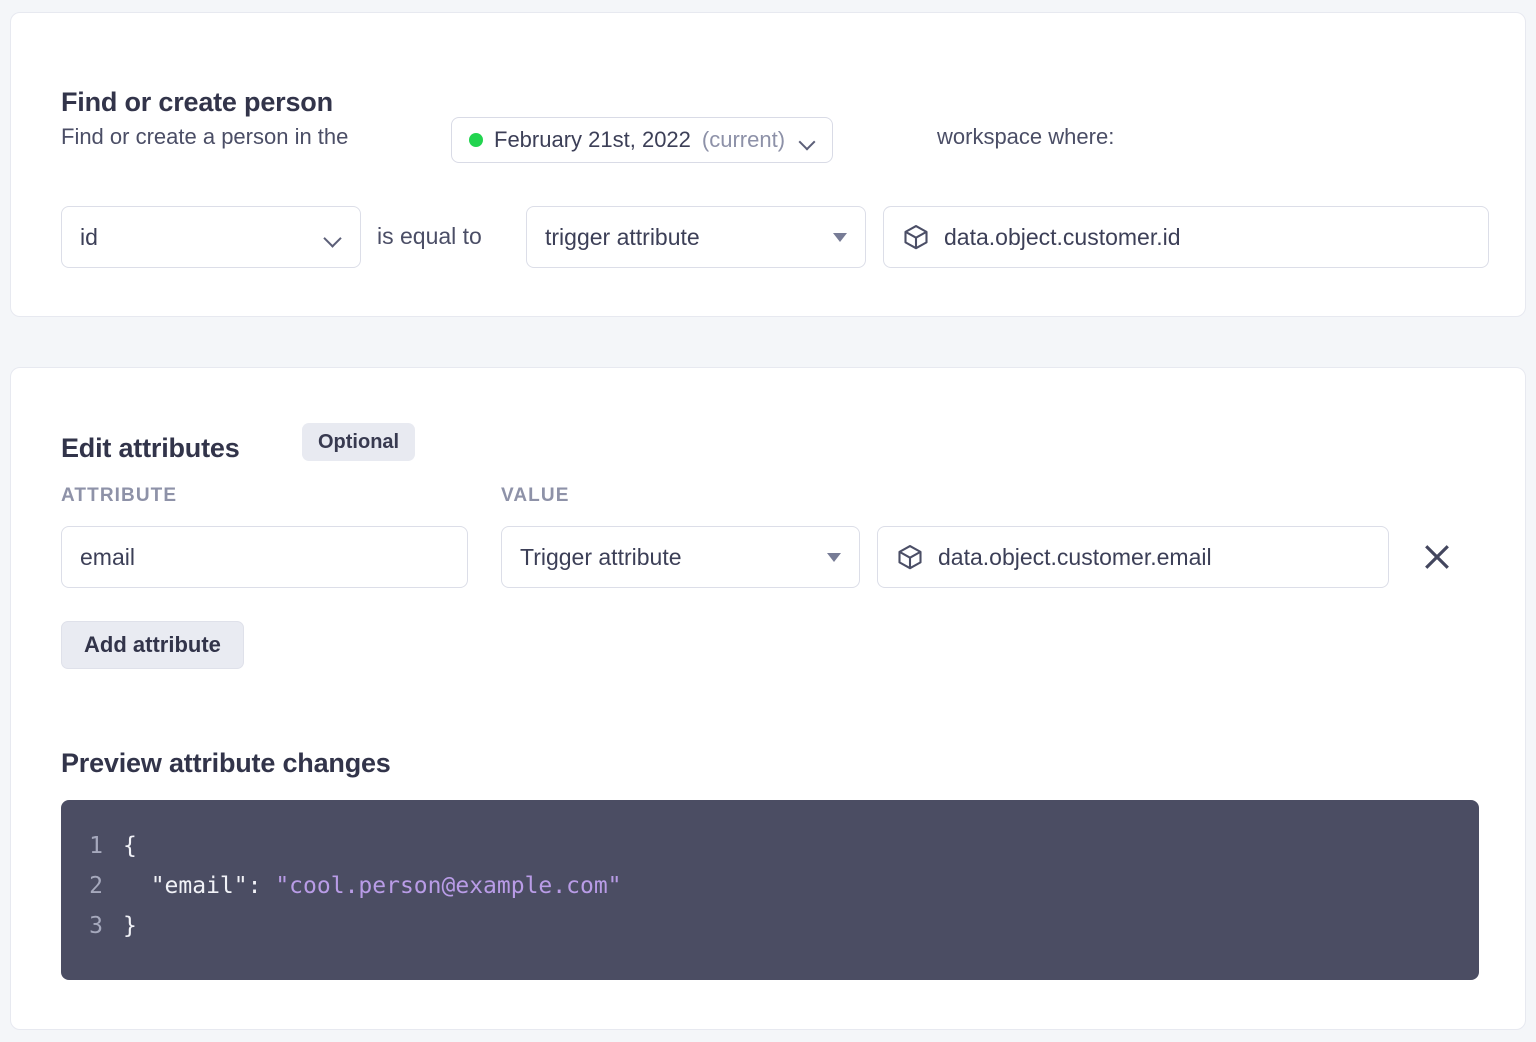  What do you see at coordinates (96, 886) in the screenshot?
I see `code-line-number: 2` at bounding box center [96, 886].